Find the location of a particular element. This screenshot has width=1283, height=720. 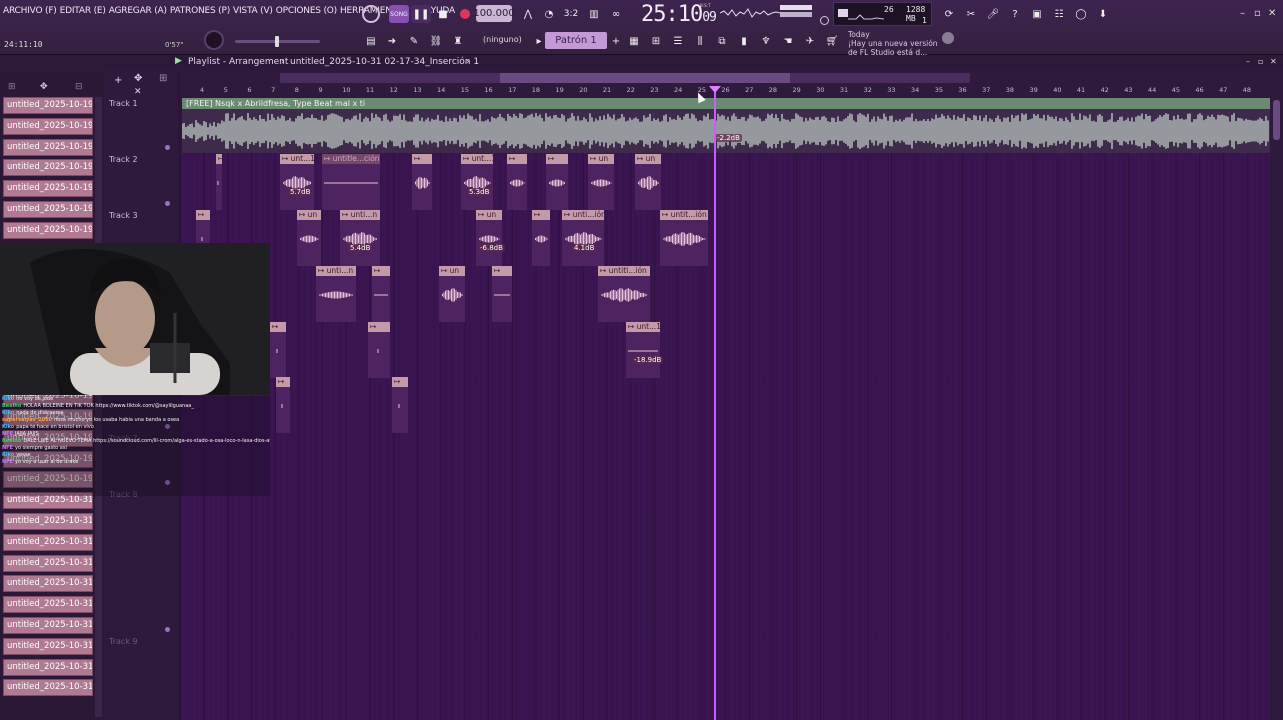

clip-header: ↦ untitl...ión 1 is located at coordinates (624, 271).